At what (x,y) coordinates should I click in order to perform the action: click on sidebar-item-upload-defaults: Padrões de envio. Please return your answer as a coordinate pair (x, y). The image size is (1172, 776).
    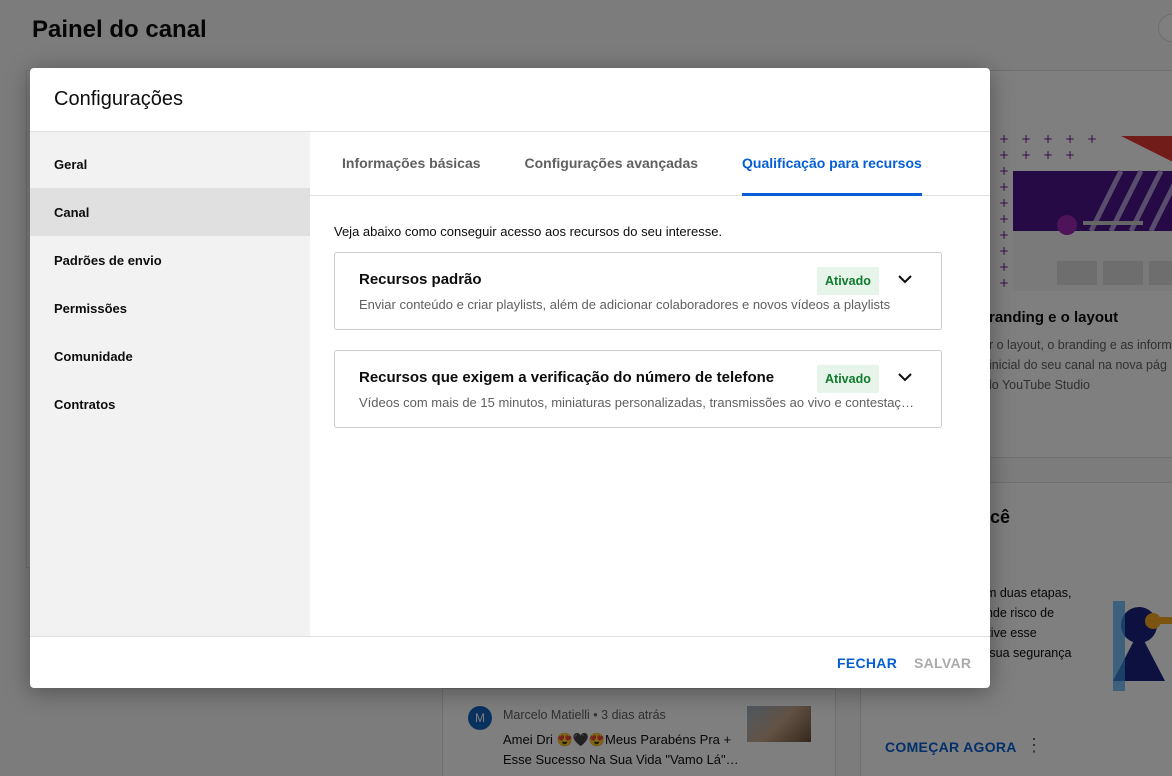
    Looking at the image, I should click on (170, 260).